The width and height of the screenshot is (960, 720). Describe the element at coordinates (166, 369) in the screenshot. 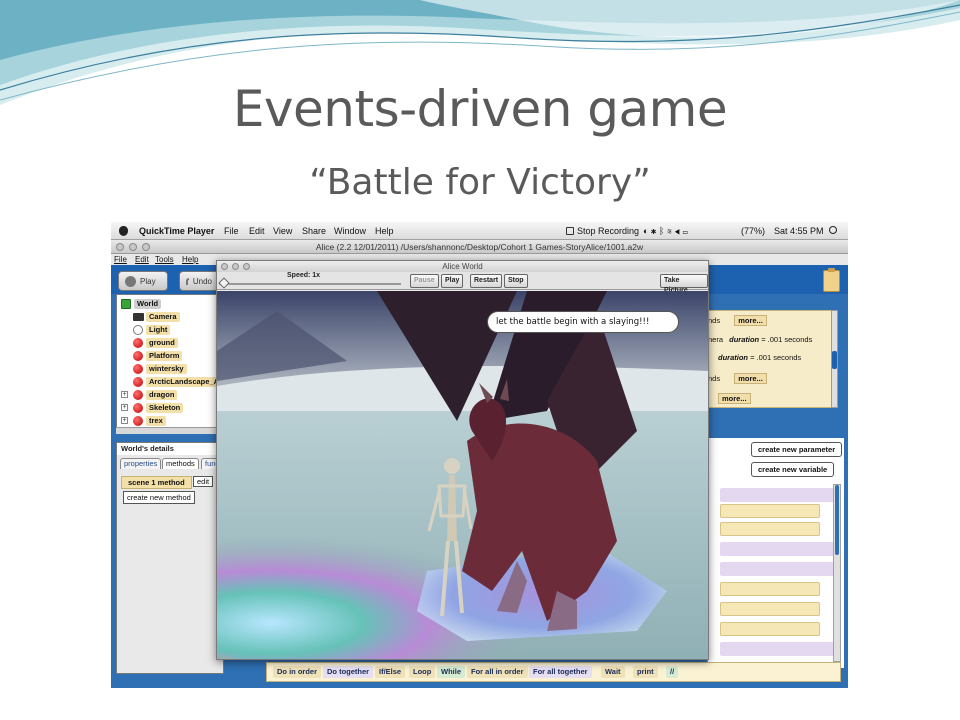

I see `tree-item-label: wintersky` at that location.